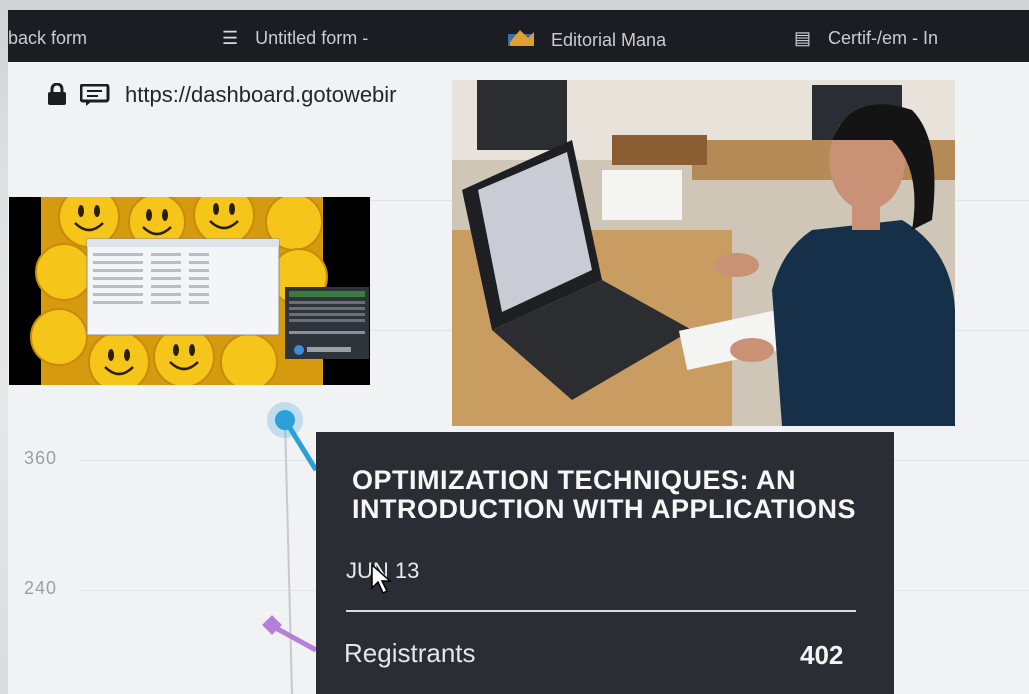 The height and width of the screenshot is (694, 1029). I want to click on webinar-screenshot-inset, so click(189, 291).